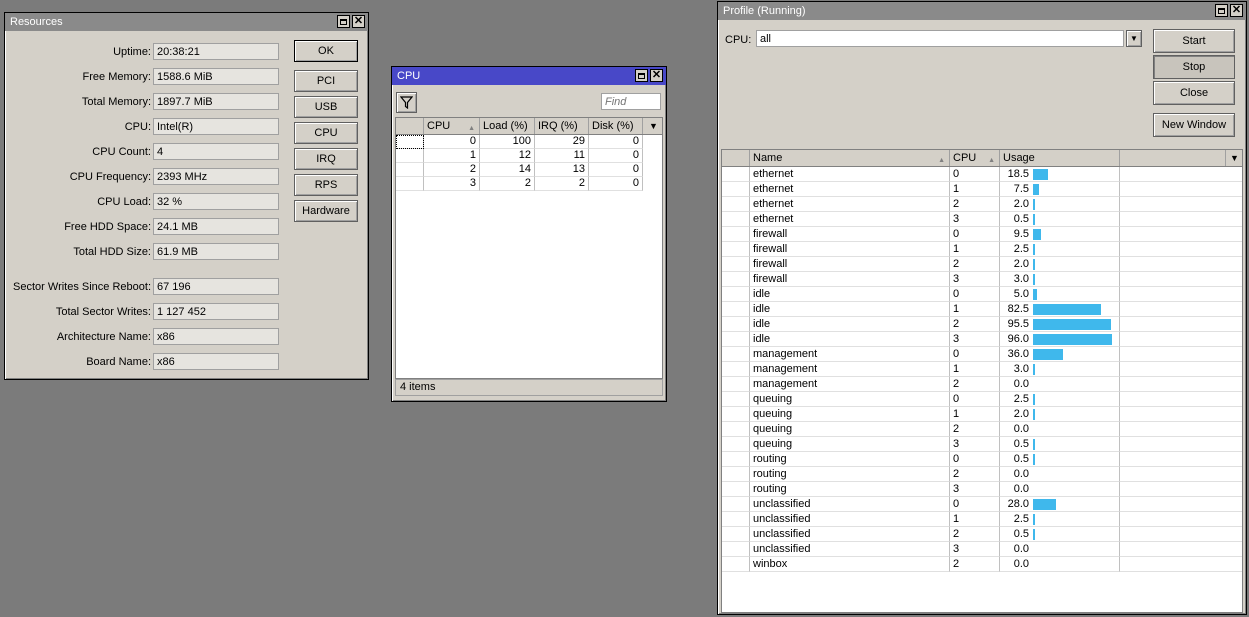 Image resolution: width=1249 pixels, height=617 pixels. I want to click on table-row: routing 2 0.0, so click(982, 474).